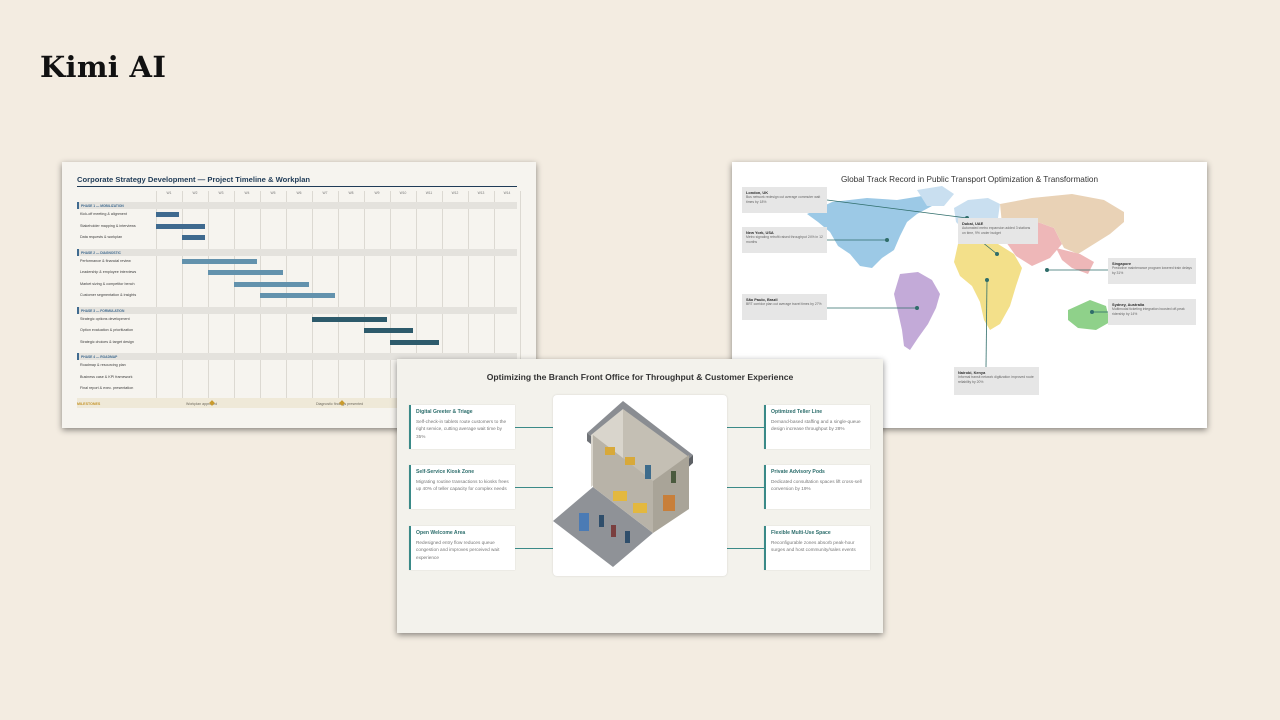 This screenshot has height=720, width=1280. I want to click on sao-paulo-marker, so click(917, 308).